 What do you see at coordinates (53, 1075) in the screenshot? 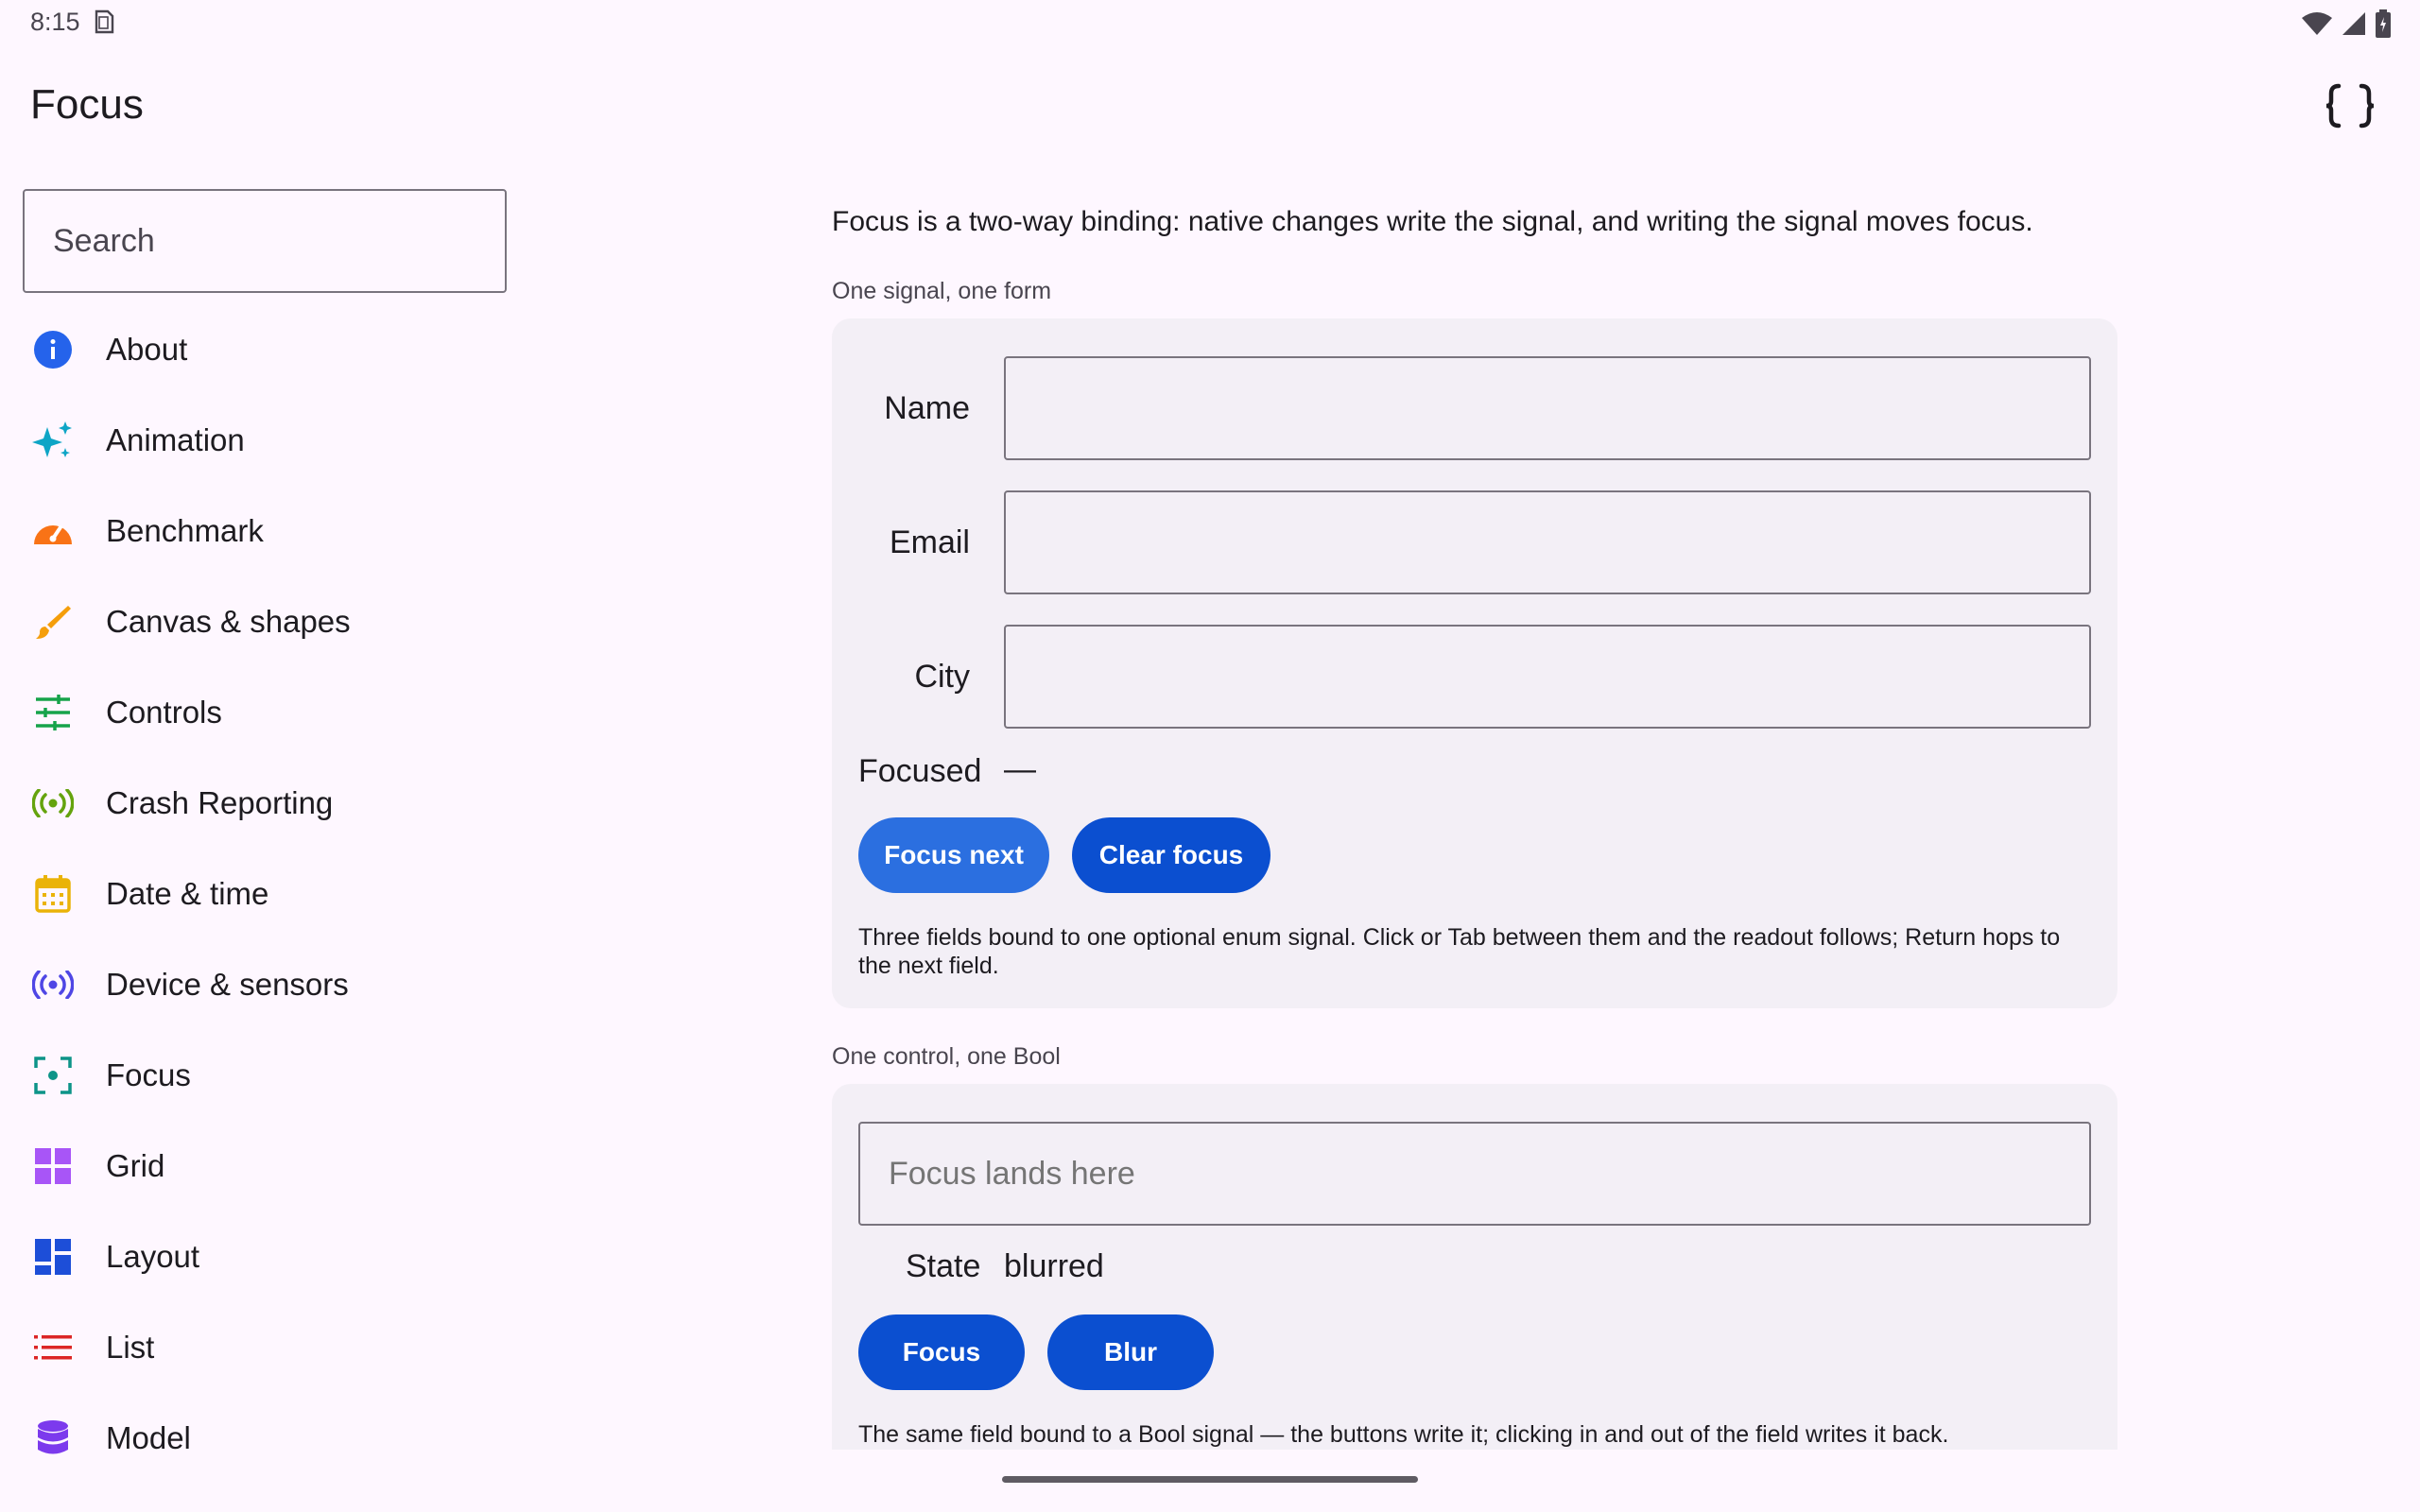
I see `focus-icon` at bounding box center [53, 1075].